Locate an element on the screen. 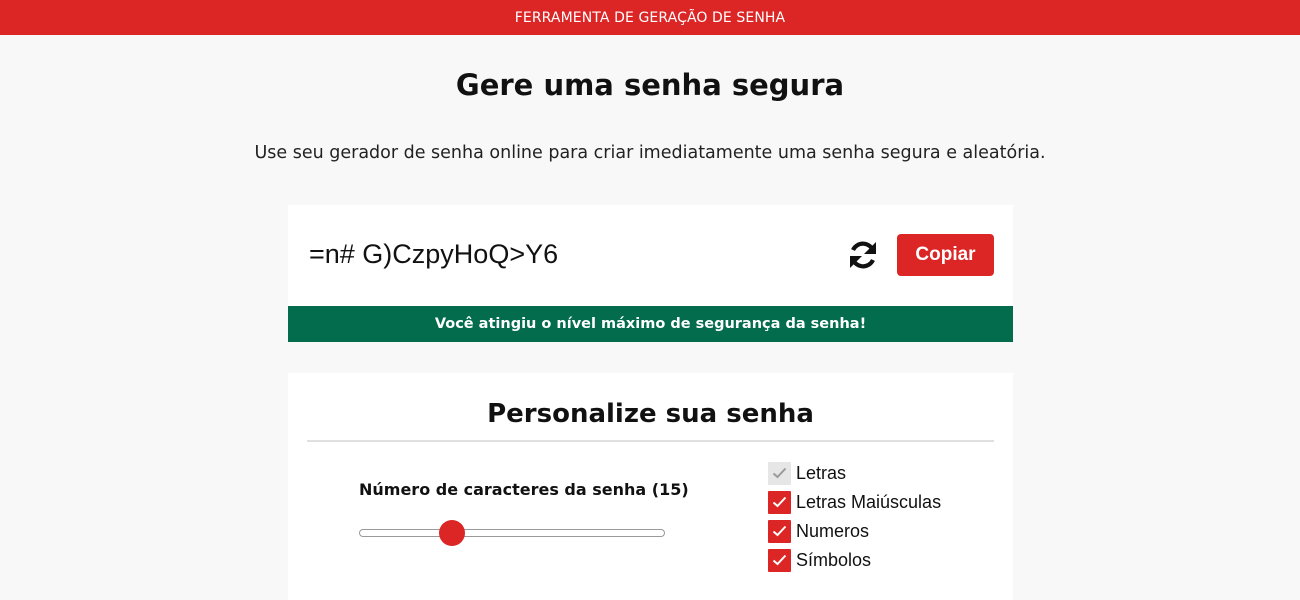 Image resolution: width=1300 pixels, height=600 pixels. option-uppercase: Letras Maiúsculas is located at coordinates (854, 502).